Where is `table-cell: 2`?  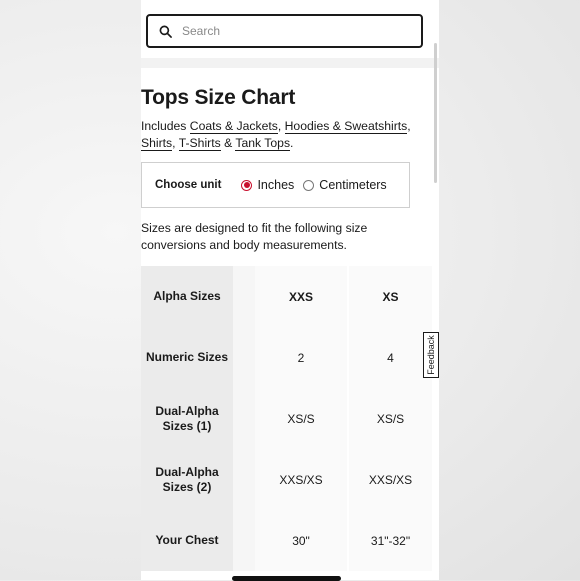
table-cell: 2 is located at coordinates (301, 357).